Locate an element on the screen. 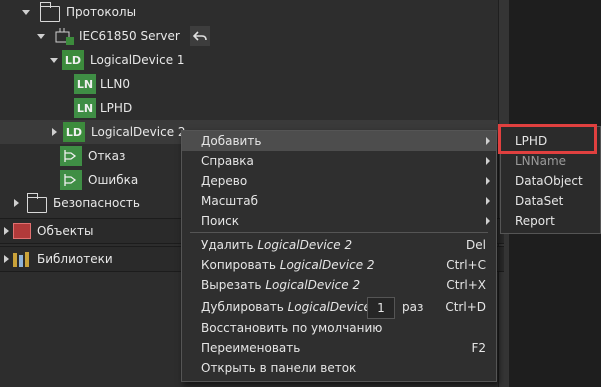 The image size is (601, 387). section-label: Объекты is located at coordinates (65, 231).